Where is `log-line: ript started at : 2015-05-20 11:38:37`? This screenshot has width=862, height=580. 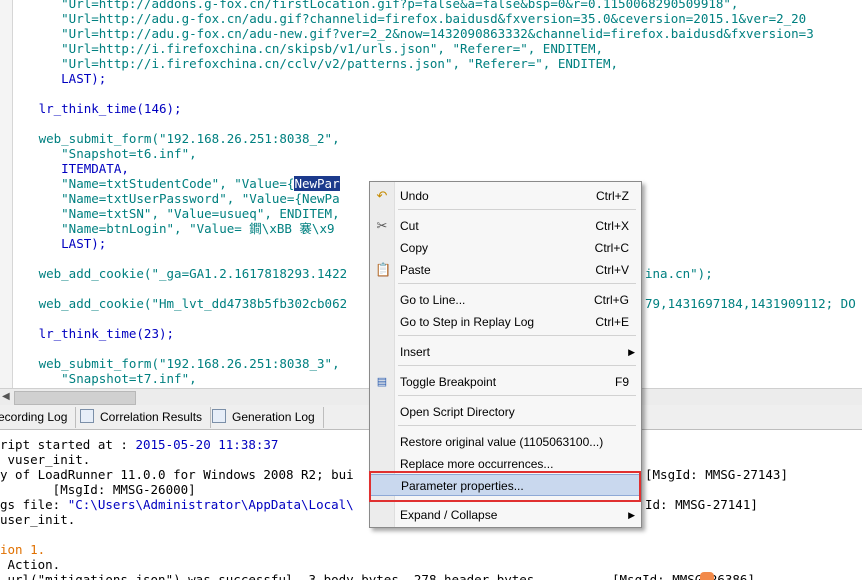 log-line: ript started at : 2015-05-20 11:38:37 is located at coordinates (139, 444).